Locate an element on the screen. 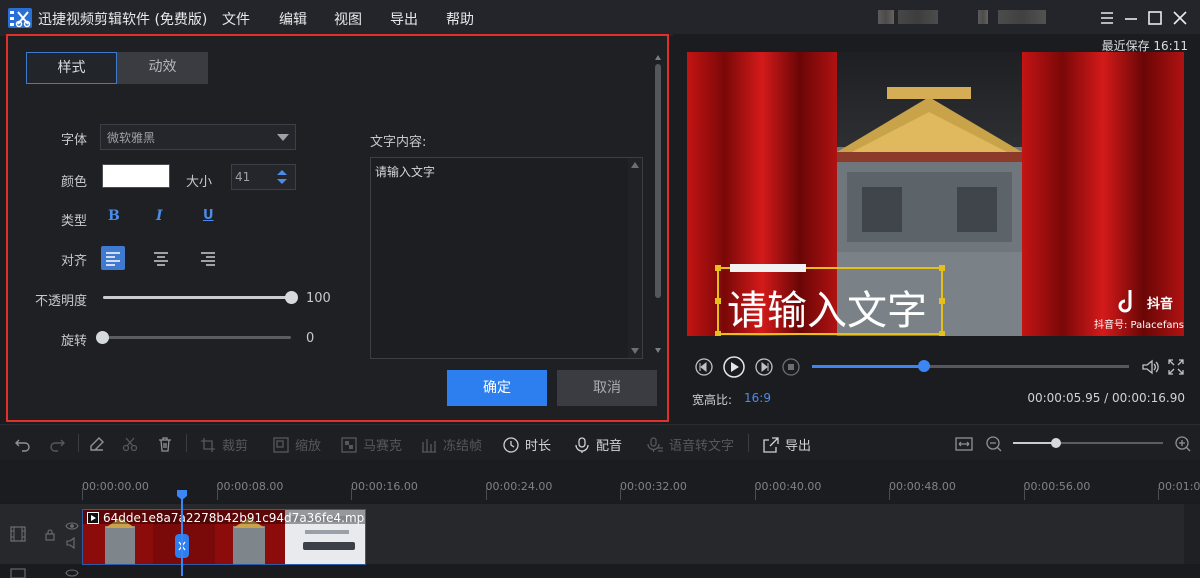 This screenshot has width=1200, height=578. tab-animation: 动效 is located at coordinates (162, 68).